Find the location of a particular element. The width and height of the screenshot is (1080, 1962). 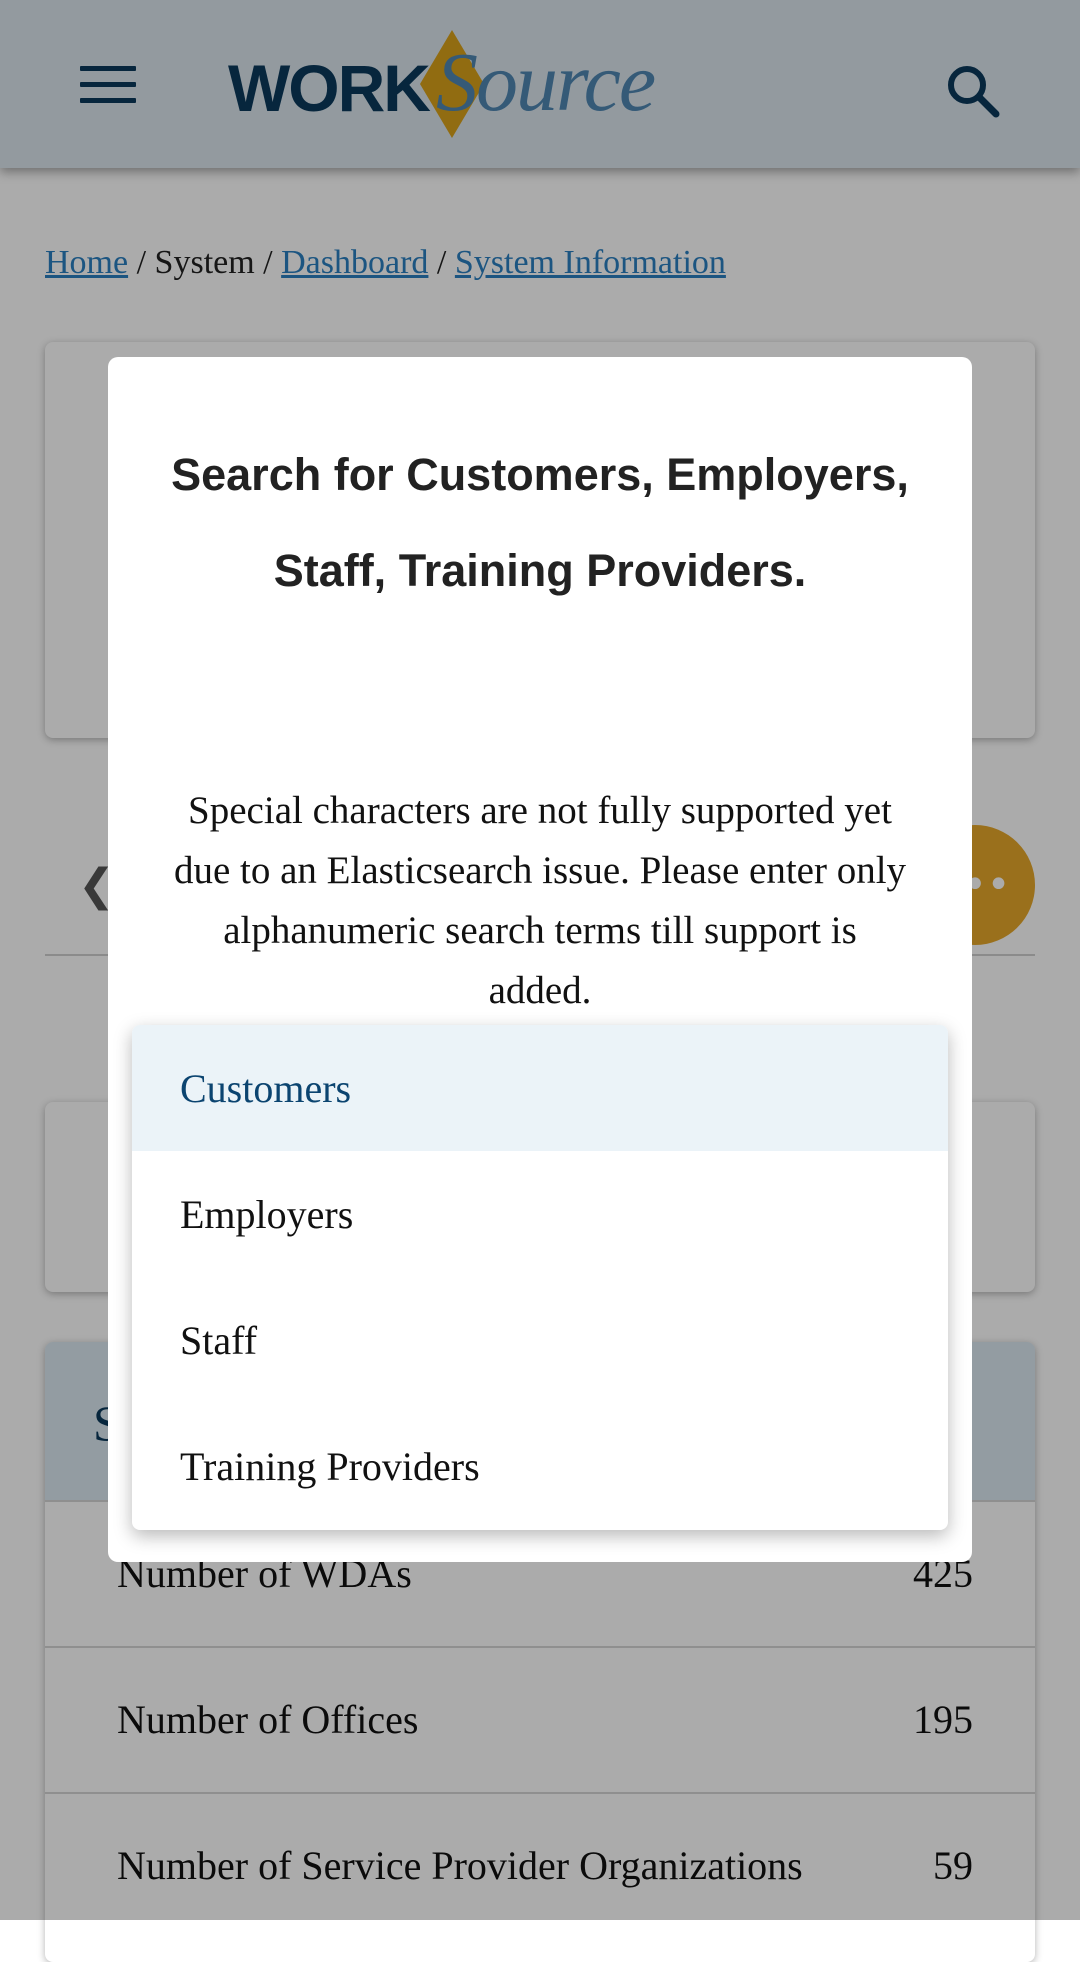

dropdown-option-customers: Customers is located at coordinates (540, 1088).